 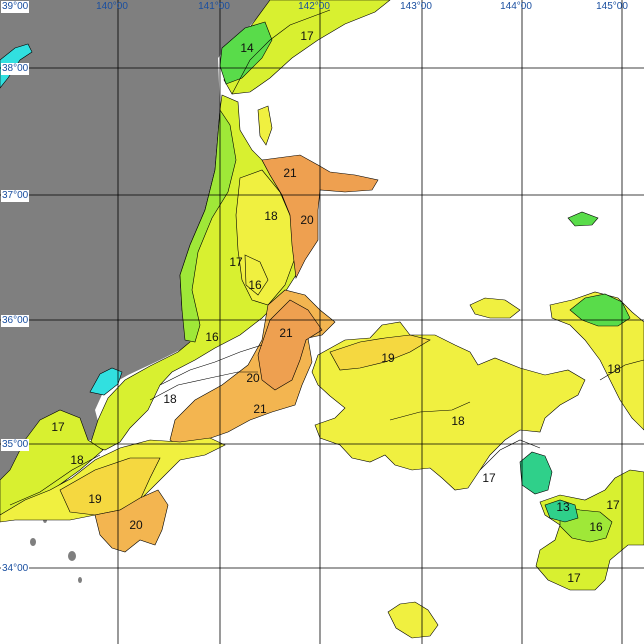 What do you see at coordinates (15, 7) in the screenshot?
I see `lat-label: 39°00` at bounding box center [15, 7].